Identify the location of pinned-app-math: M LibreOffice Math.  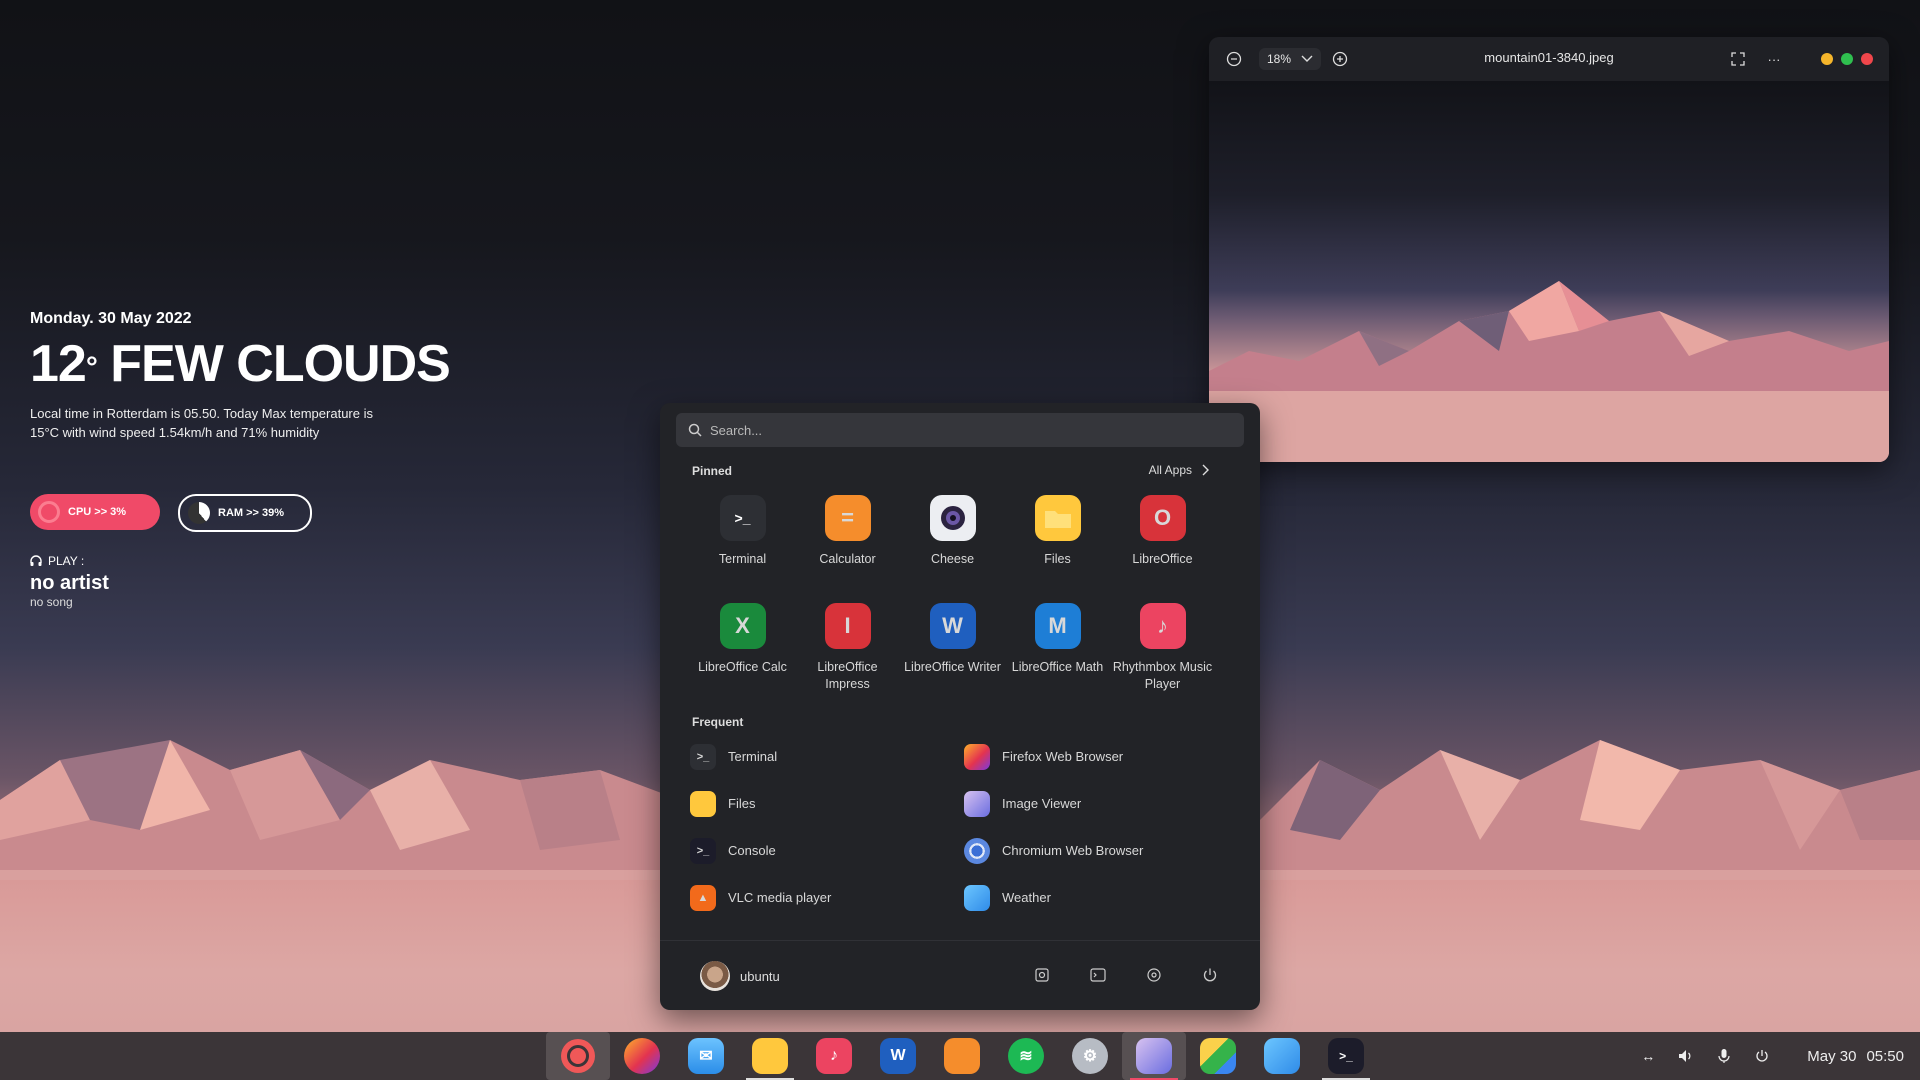
(1057, 648).